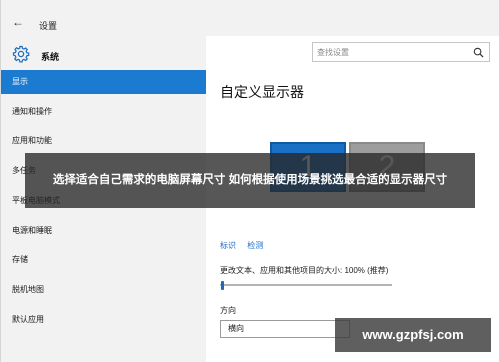 The image size is (500, 362). What do you see at coordinates (222, 285) in the screenshot?
I see `slider-thumb` at bounding box center [222, 285].